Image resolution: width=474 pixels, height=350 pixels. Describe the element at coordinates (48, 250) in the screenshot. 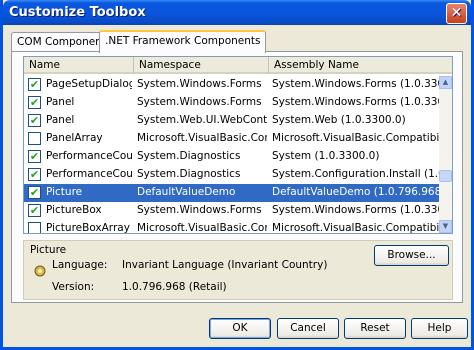

I see `details-component-name: Picture` at that location.